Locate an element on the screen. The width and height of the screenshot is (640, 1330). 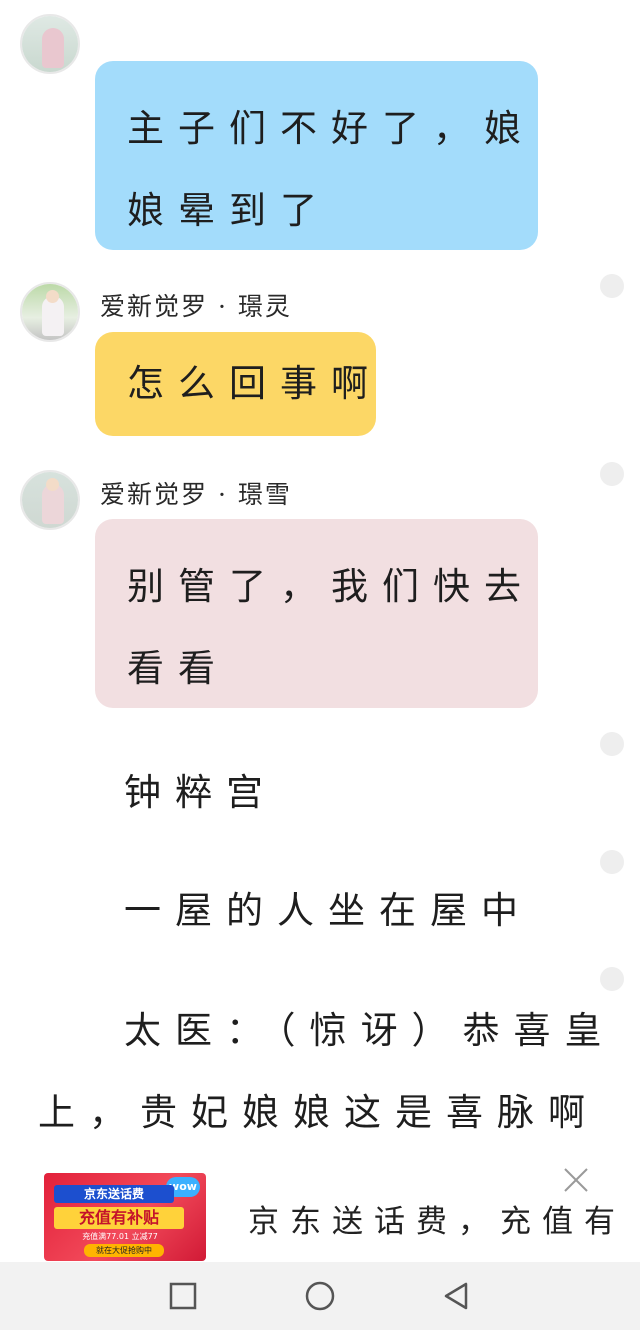
narration-text: 上，贵妃娘娘这是喜脉啊 is located at coordinates (318, 1112).